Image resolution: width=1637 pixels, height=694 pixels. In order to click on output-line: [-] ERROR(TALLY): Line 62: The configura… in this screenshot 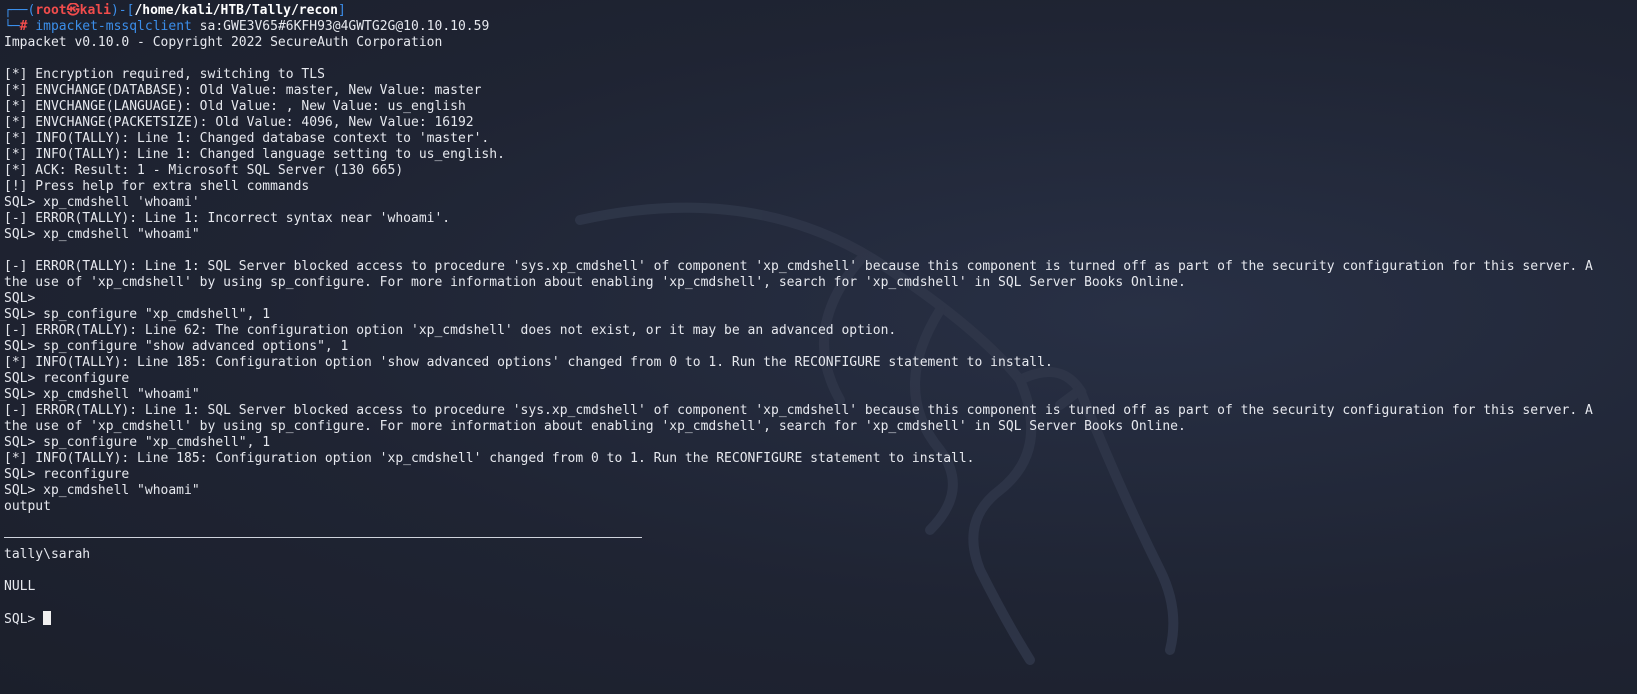, I will do `click(450, 330)`.